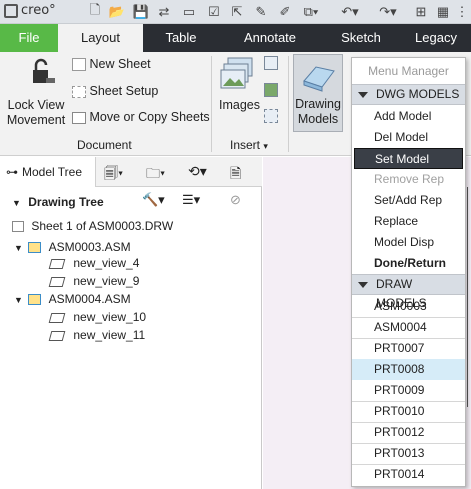 This screenshot has width=471, height=489. I want to click on tree-filter-icon: ⊘, so click(235, 200).